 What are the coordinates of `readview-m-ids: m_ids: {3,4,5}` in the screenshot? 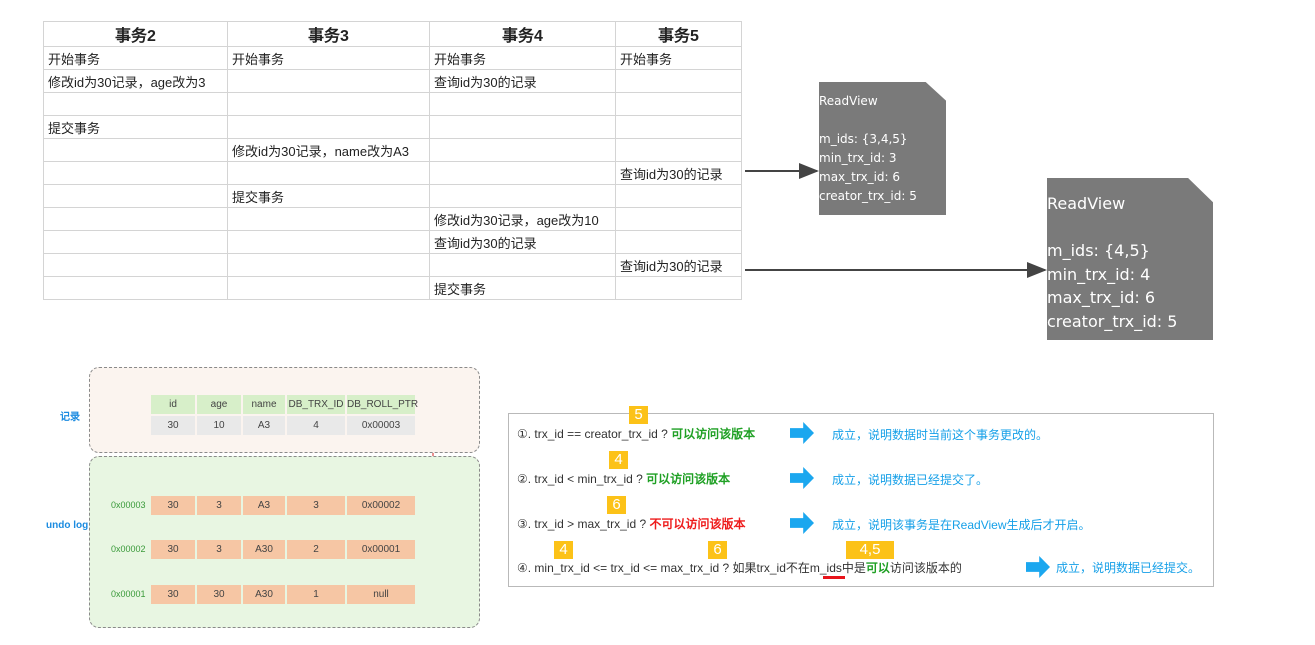 It's located at (863, 139).